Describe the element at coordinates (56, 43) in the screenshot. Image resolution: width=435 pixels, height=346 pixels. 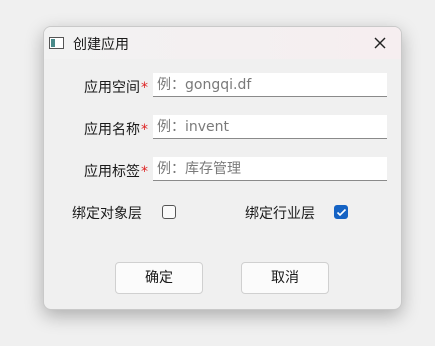
I see `window-app-icon` at that location.